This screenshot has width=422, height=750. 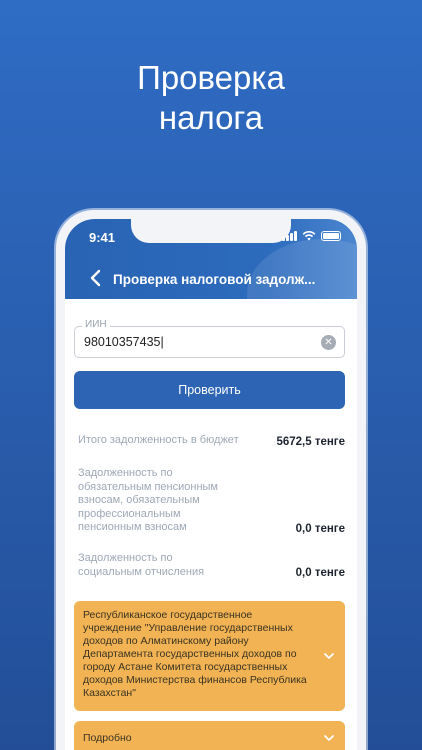 I want to click on iin-field: ИИН ✕, so click(x=209, y=338).